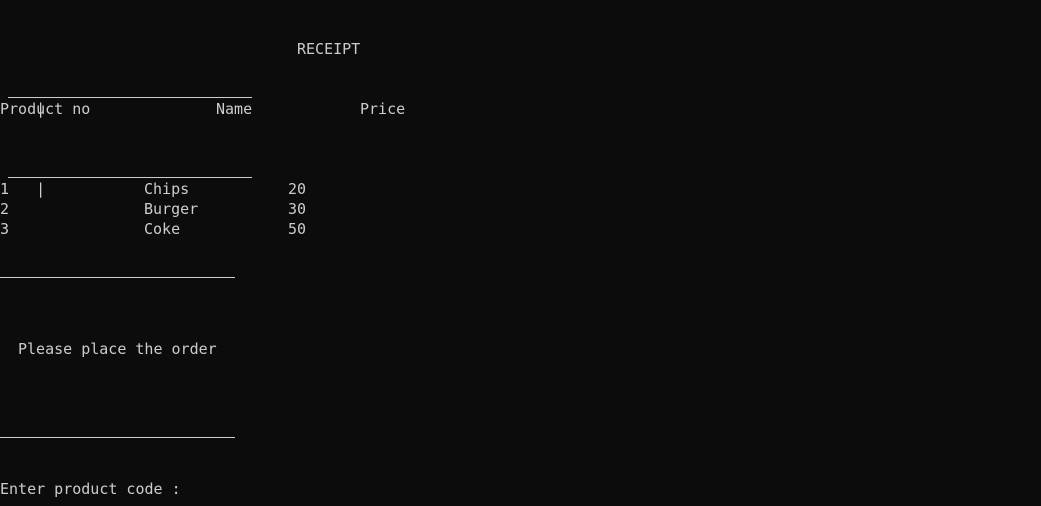 This screenshot has height=506, width=1041. What do you see at coordinates (297, 189) in the screenshot?
I see `row-price: 20` at bounding box center [297, 189].